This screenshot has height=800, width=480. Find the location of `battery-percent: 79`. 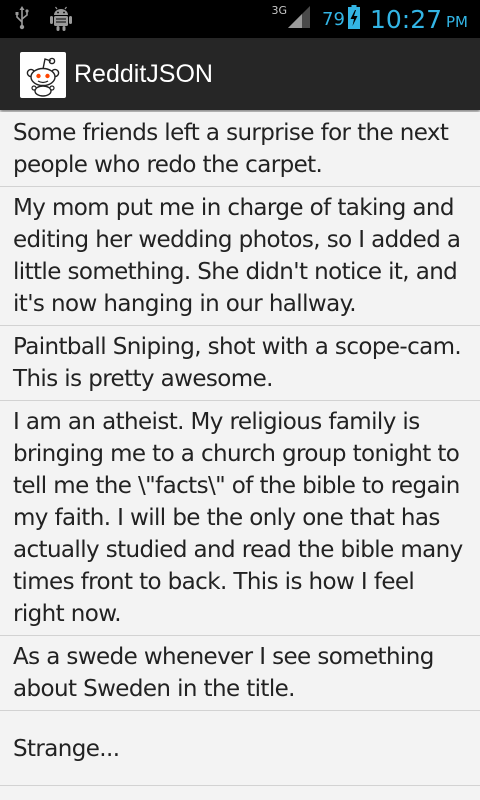

battery-percent: 79 is located at coordinates (333, 19).